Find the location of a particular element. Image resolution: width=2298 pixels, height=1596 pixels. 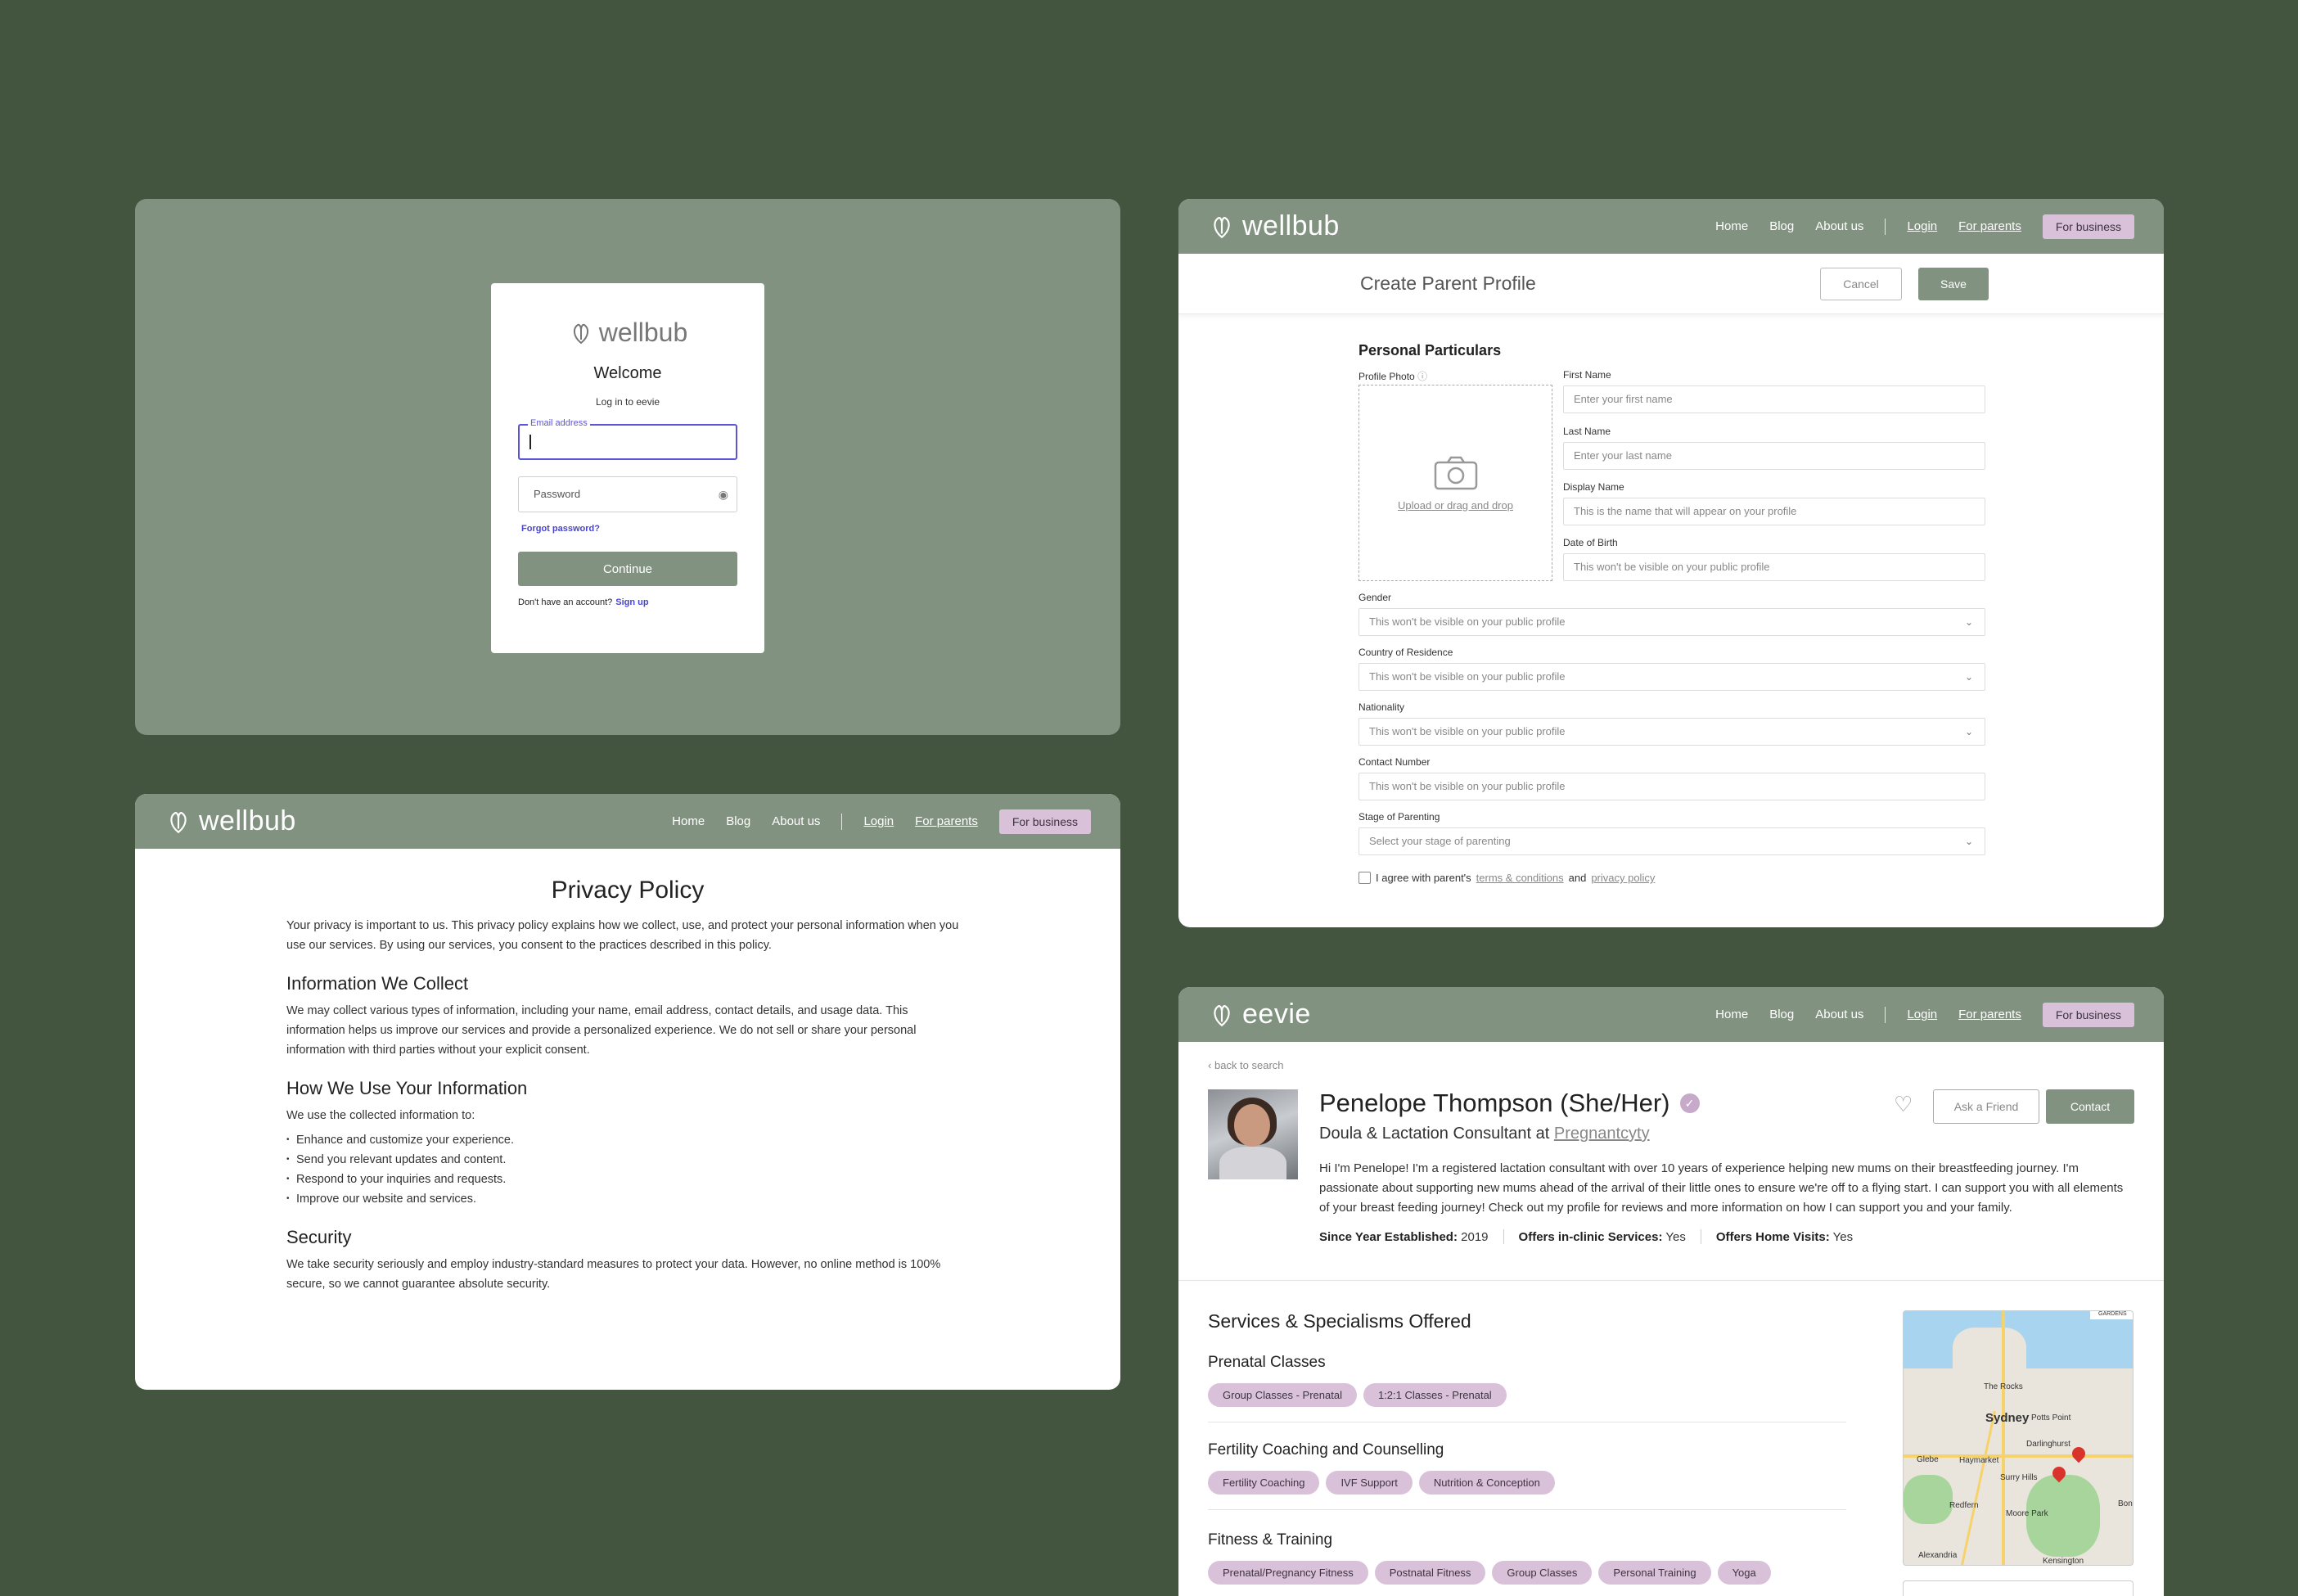

back-to-search-link: ‹ back to search is located at coordinates (1246, 1065).